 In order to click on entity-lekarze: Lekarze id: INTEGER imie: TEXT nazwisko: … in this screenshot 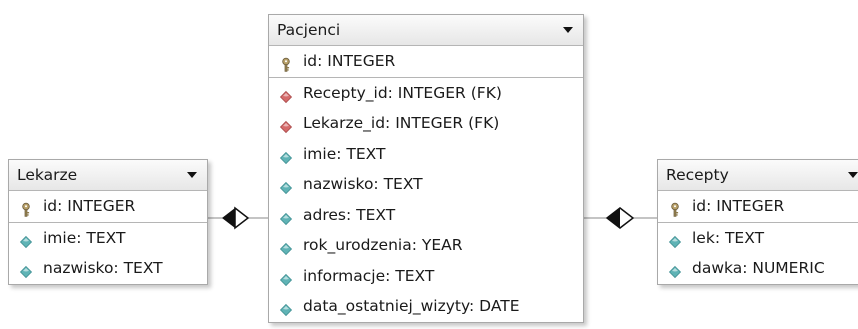, I will do `click(108, 222)`.